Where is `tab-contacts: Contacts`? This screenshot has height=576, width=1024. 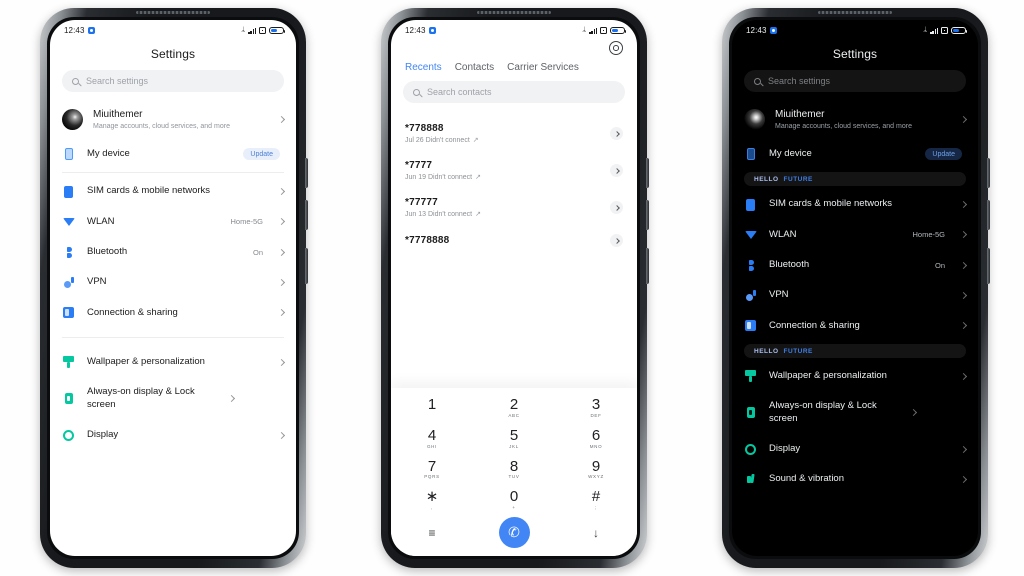
tab-contacts: Contacts is located at coordinates (474, 67).